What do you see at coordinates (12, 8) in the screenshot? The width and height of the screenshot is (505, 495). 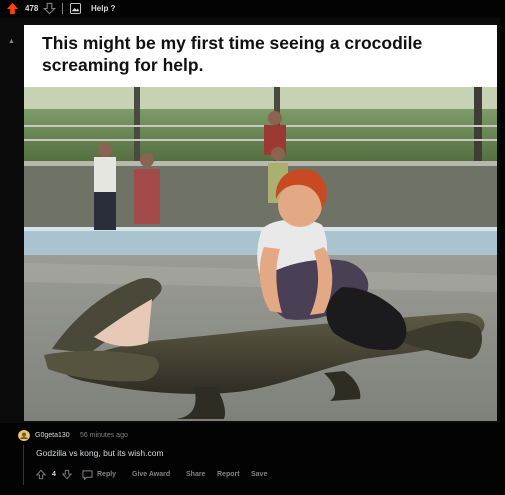 I see `upvote-icon` at bounding box center [12, 8].